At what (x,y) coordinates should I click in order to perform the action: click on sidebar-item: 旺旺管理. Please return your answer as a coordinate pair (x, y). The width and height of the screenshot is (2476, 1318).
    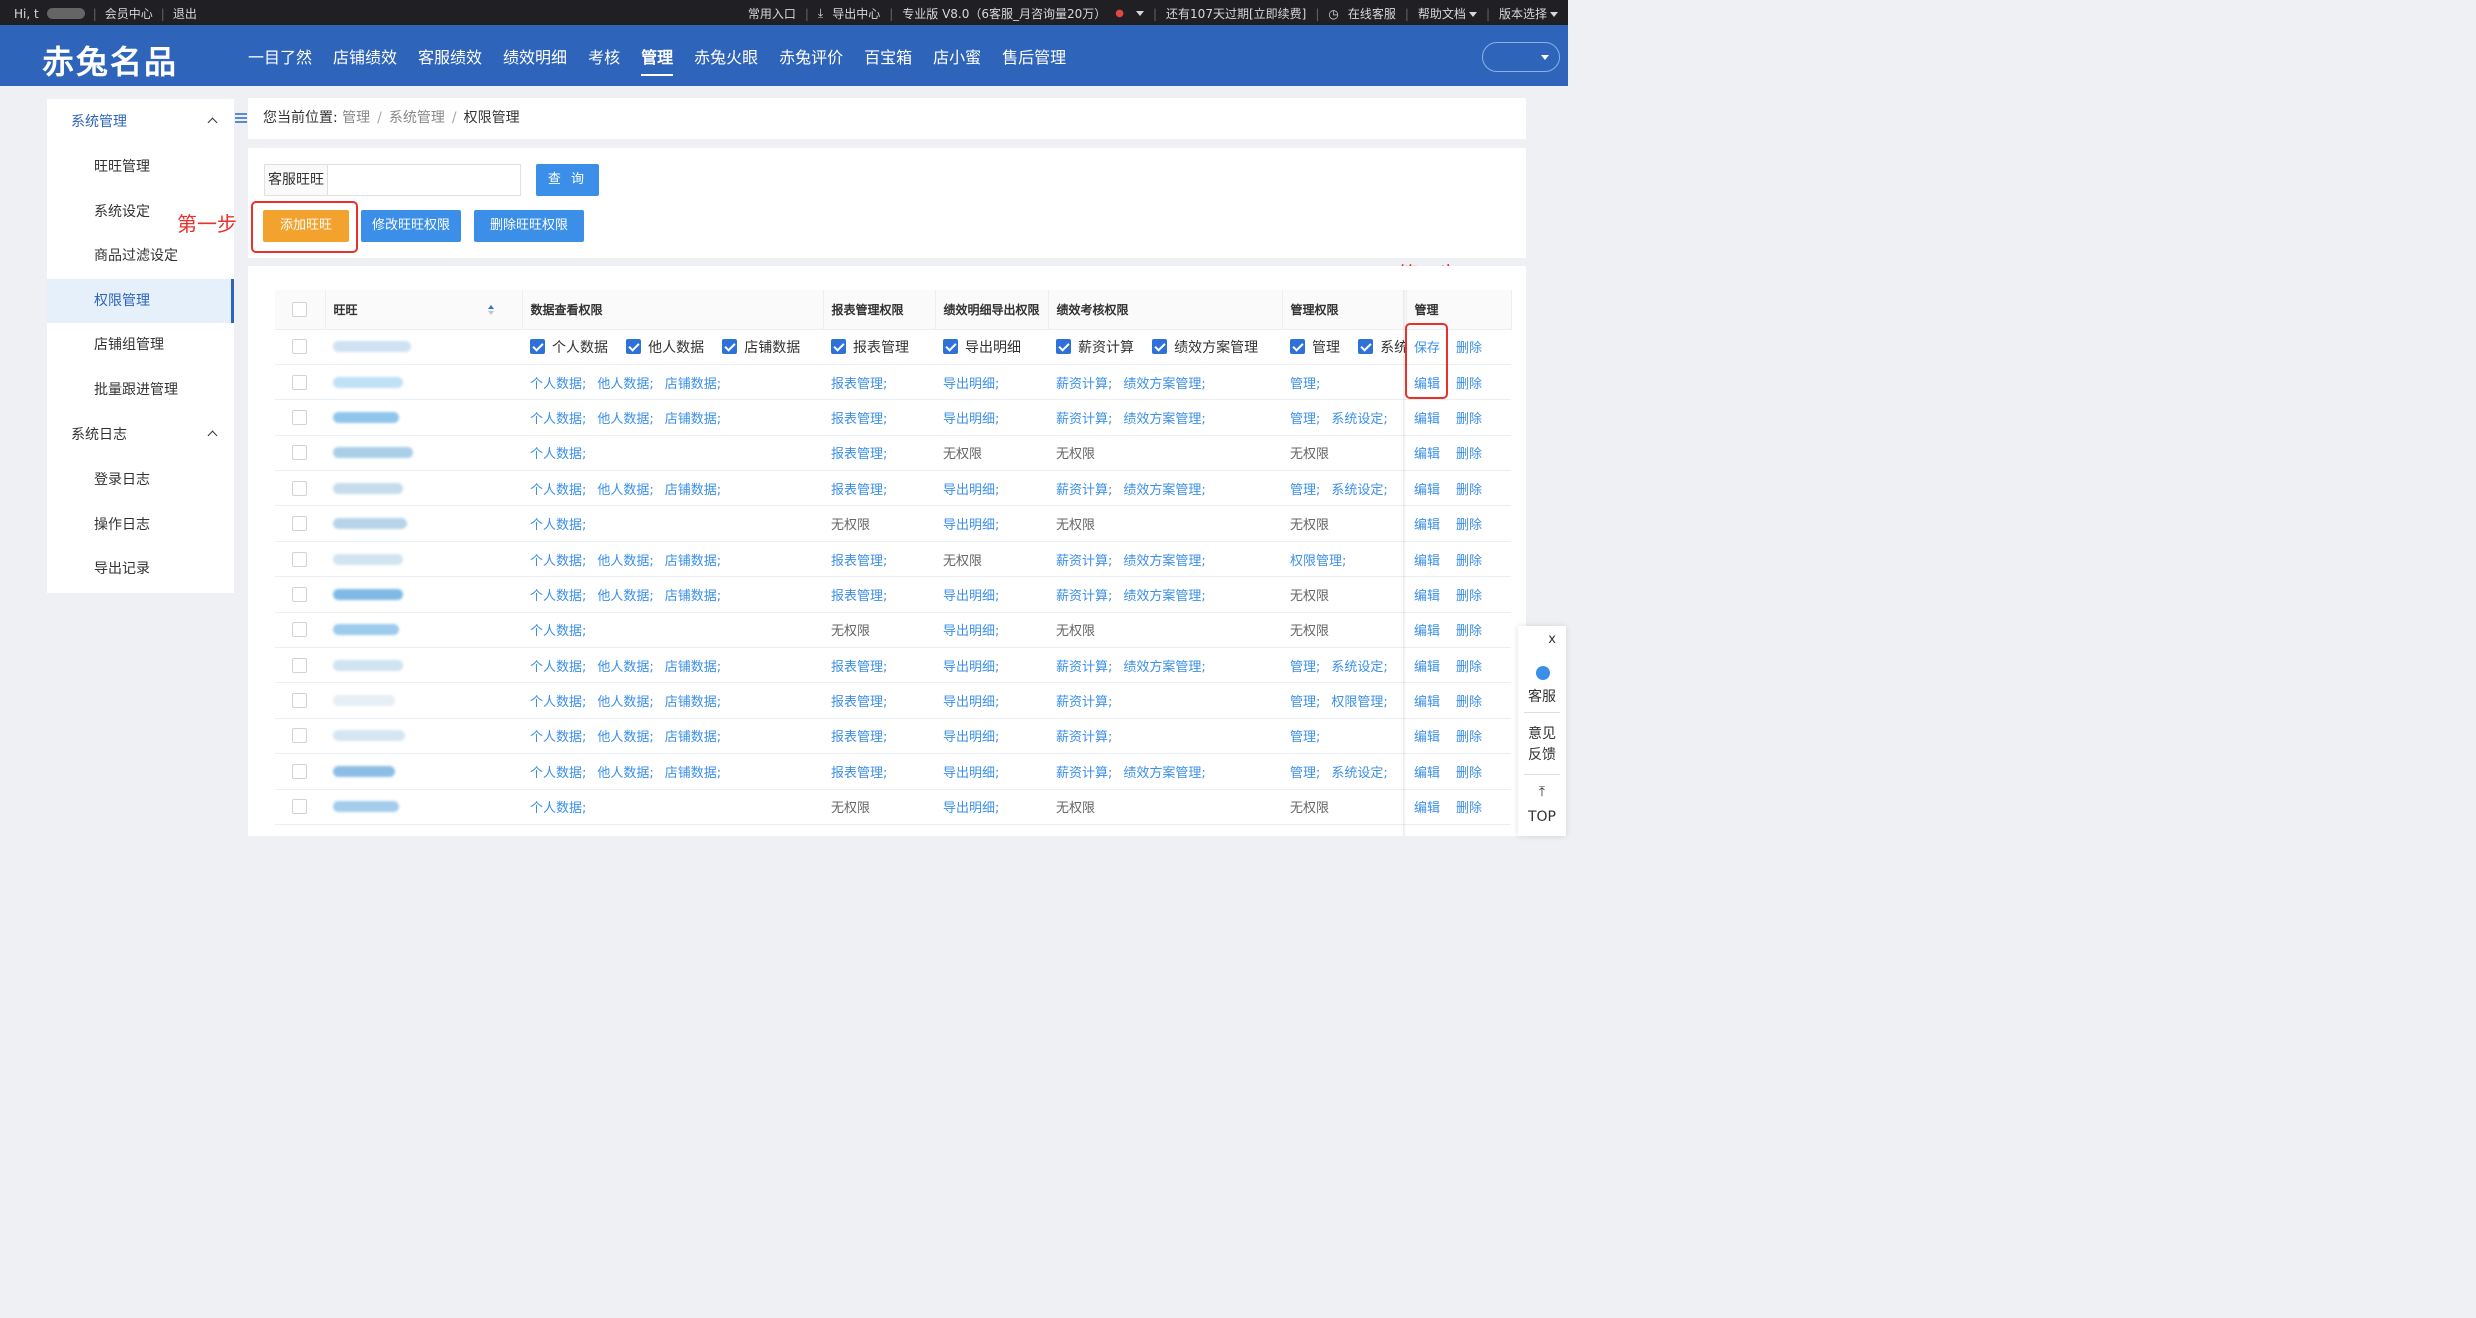
    Looking at the image, I should click on (140, 167).